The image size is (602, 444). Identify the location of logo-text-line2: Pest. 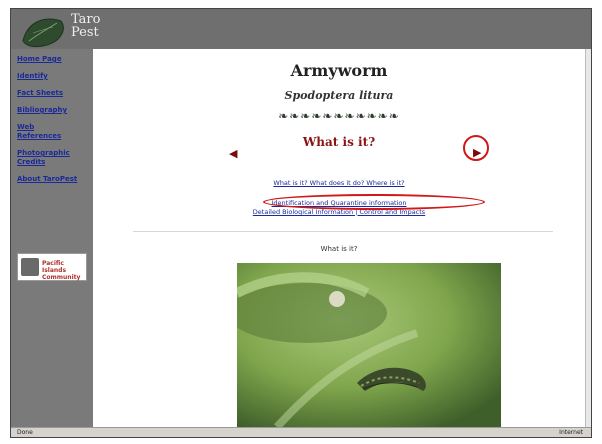
(85, 32).